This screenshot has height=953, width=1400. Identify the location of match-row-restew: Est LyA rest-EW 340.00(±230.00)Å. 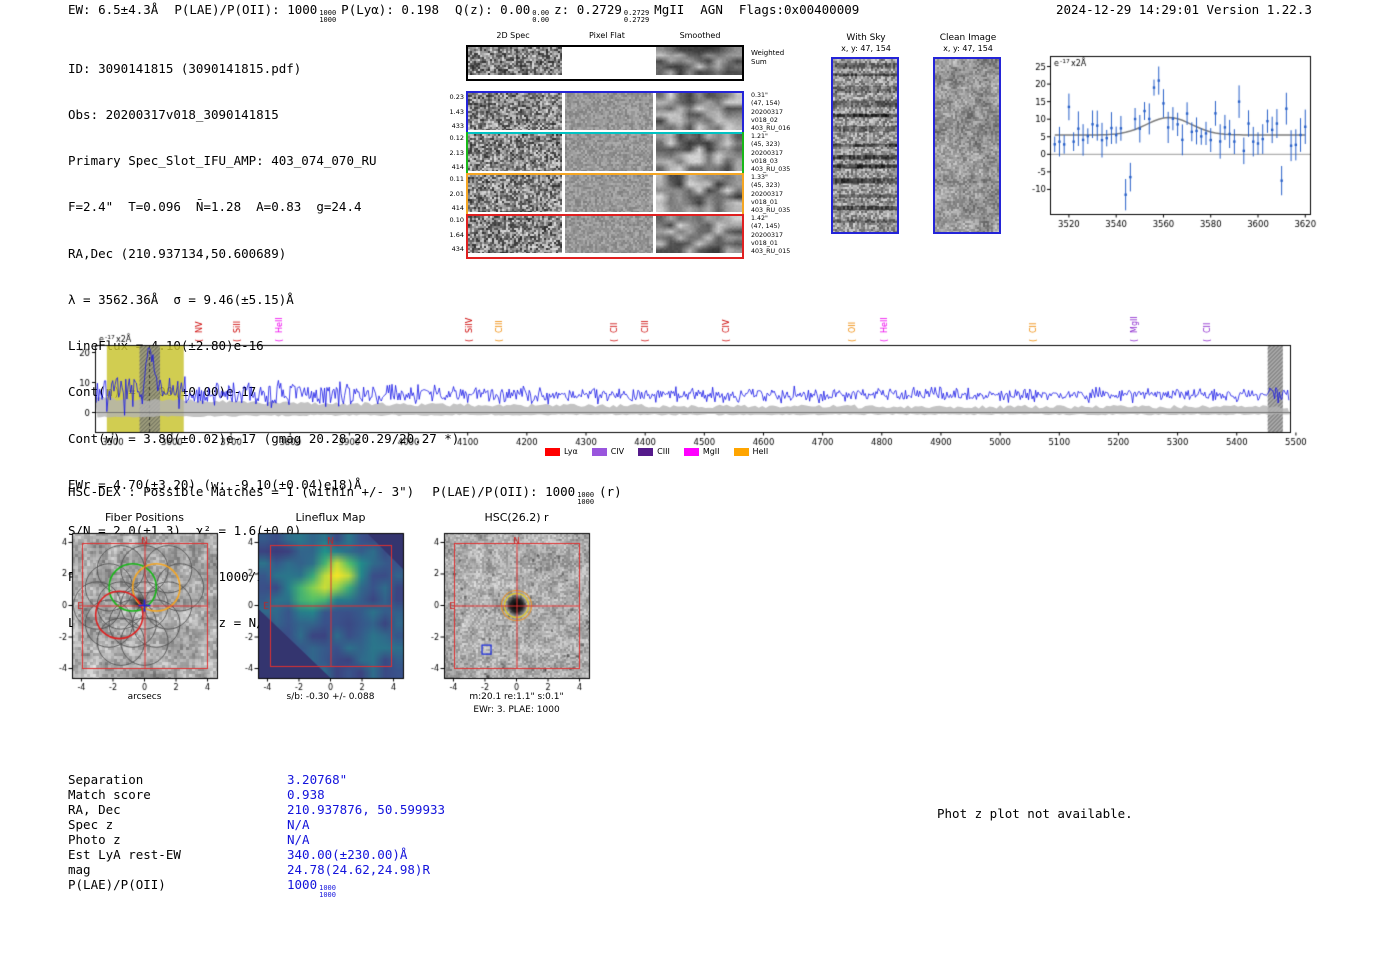
(238, 854).